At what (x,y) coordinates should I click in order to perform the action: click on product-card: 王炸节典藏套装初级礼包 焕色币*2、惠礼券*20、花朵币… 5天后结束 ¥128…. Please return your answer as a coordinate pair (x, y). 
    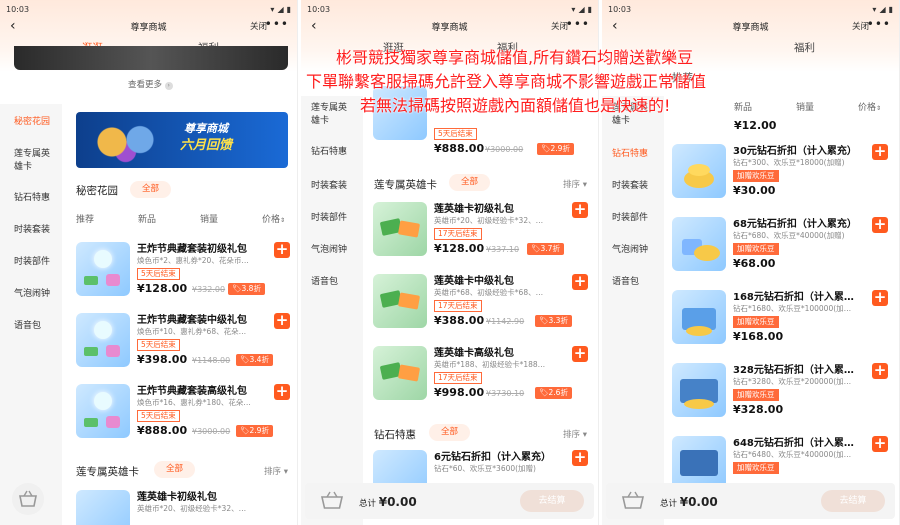
    Looking at the image, I should click on (184, 270).